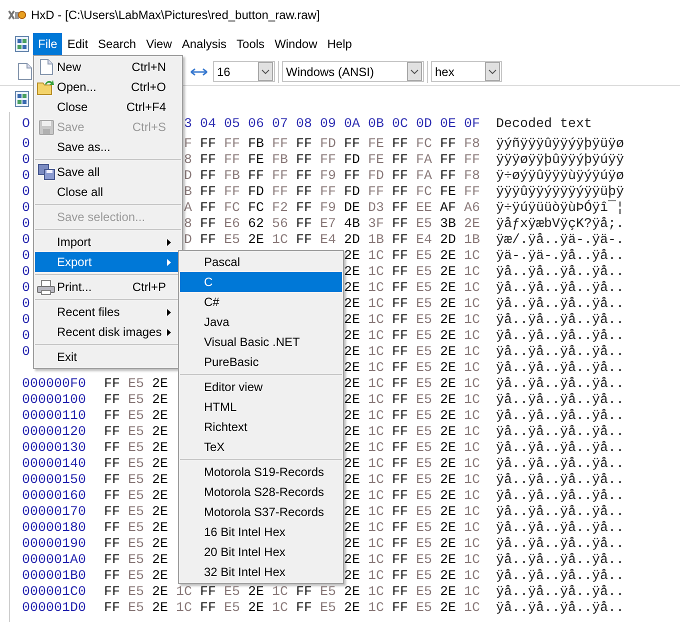  Describe the element at coordinates (108, 107) in the screenshot. I see `menu-item: Close Ctrl+F4` at that location.